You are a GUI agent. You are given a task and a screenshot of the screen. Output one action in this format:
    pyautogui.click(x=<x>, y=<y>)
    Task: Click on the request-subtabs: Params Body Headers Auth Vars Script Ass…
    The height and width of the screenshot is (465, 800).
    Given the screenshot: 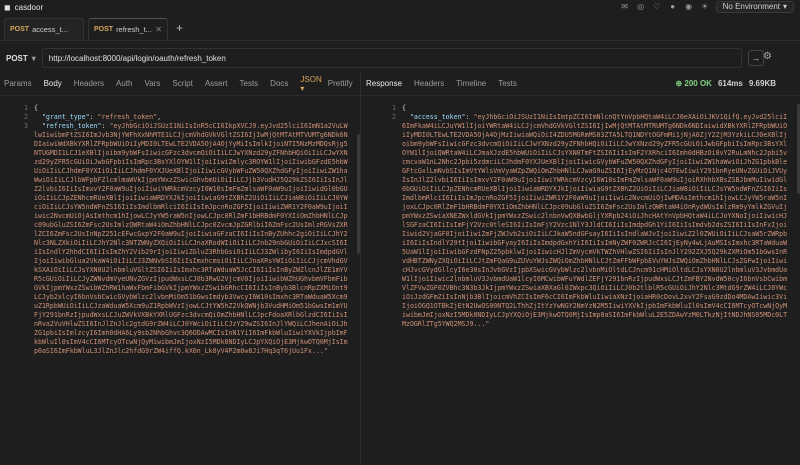 What is the action you would take?
    pyautogui.click(x=180, y=84)
    